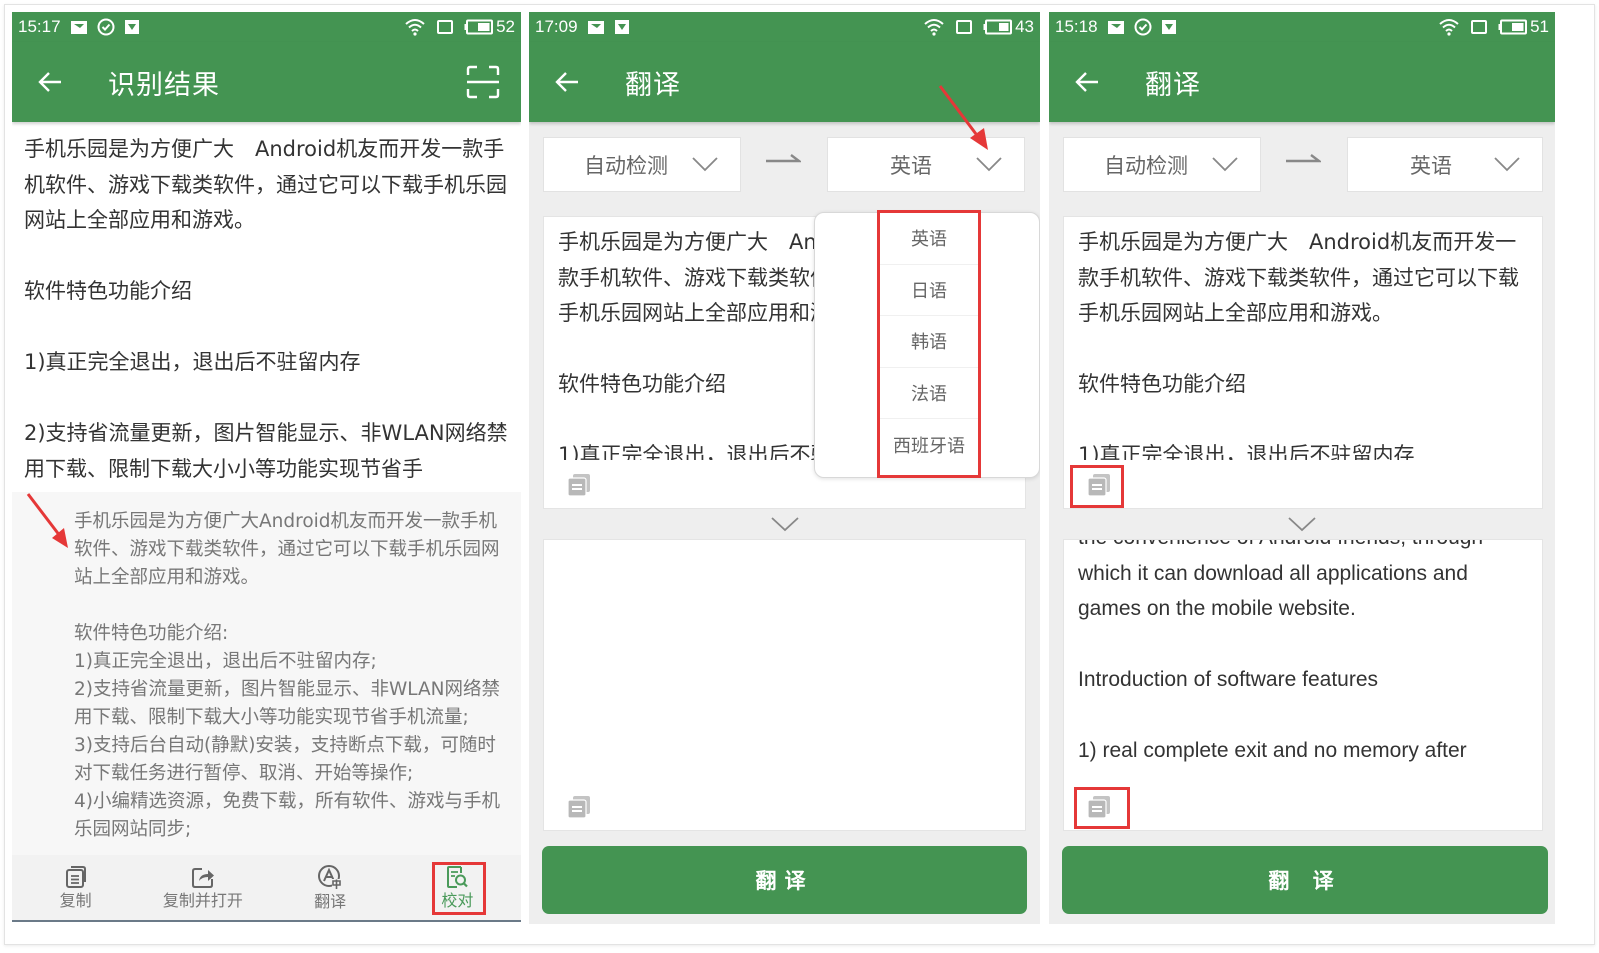  I want to click on copy-button: 复制, so click(75, 887).